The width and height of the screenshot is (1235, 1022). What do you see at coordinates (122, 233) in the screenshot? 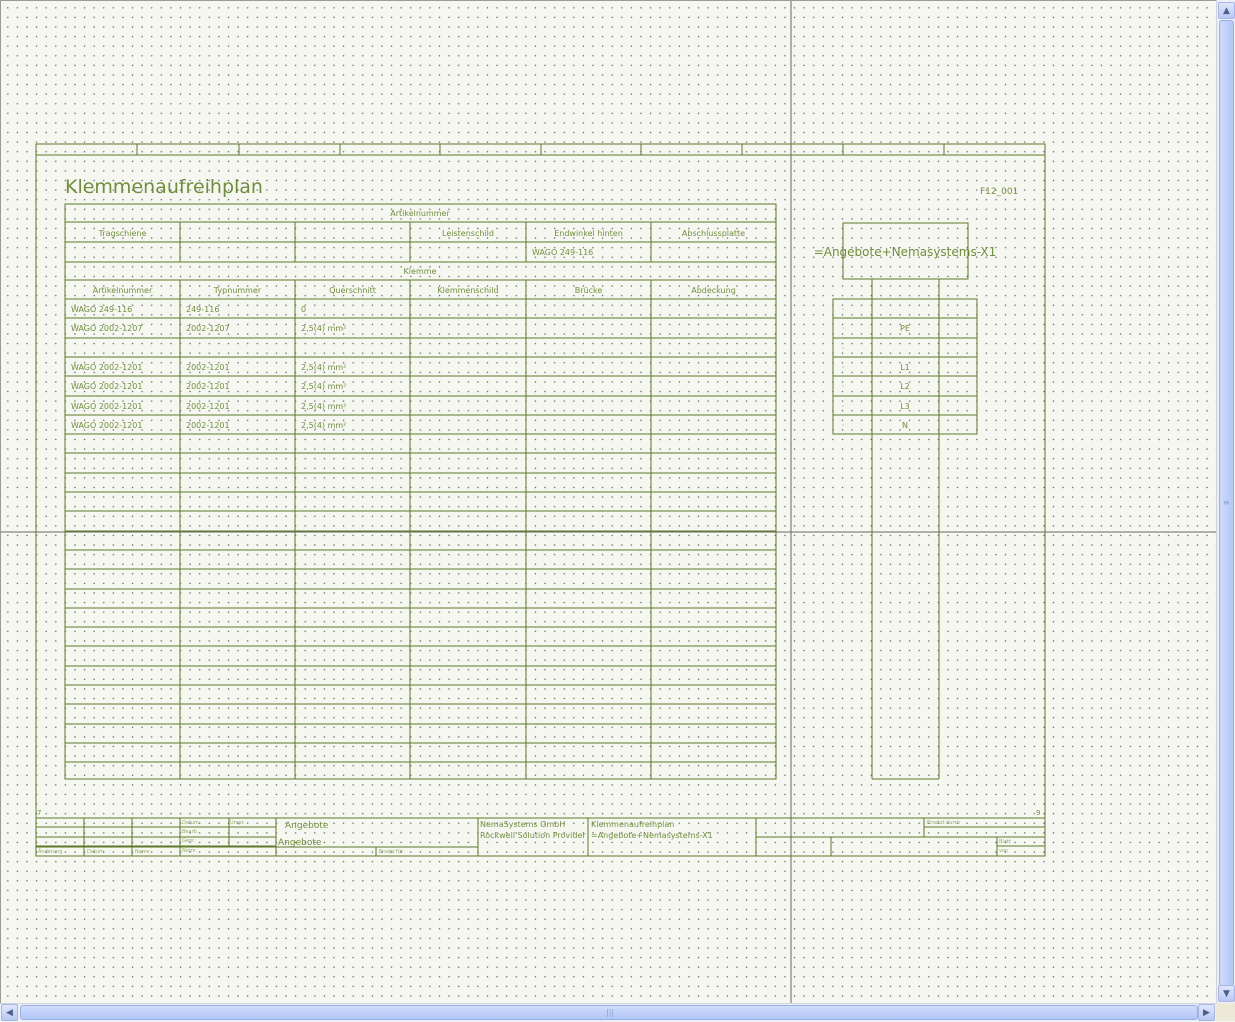
I see `header-top-0: Tragschiene` at bounding box center [122, 233].